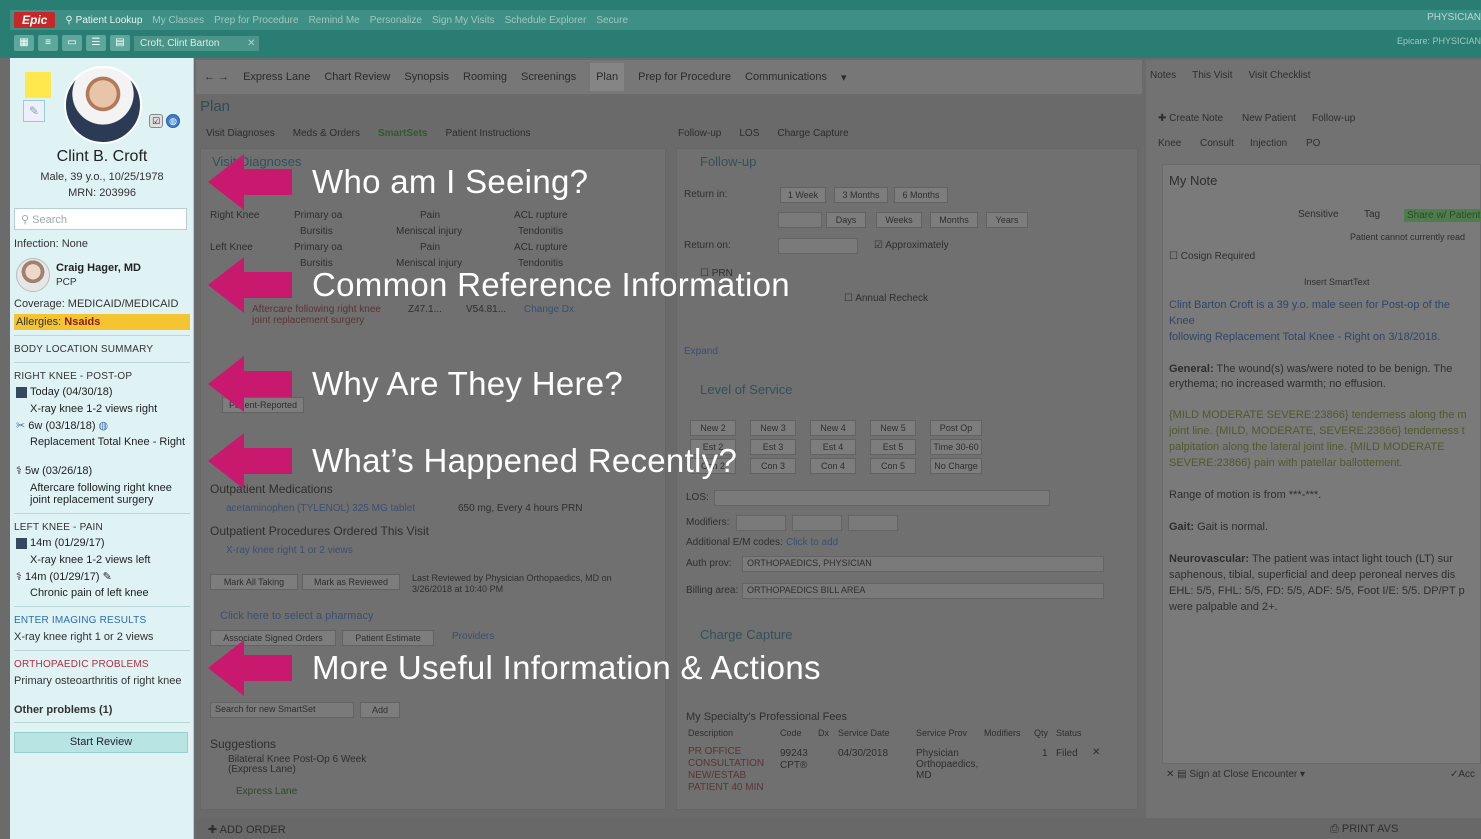 The width and height of the screenshot is (1481, 839). Describe the element at coordinates (485, 77) in the screenshot. I see `tab-rooming: Rooming` at that location.